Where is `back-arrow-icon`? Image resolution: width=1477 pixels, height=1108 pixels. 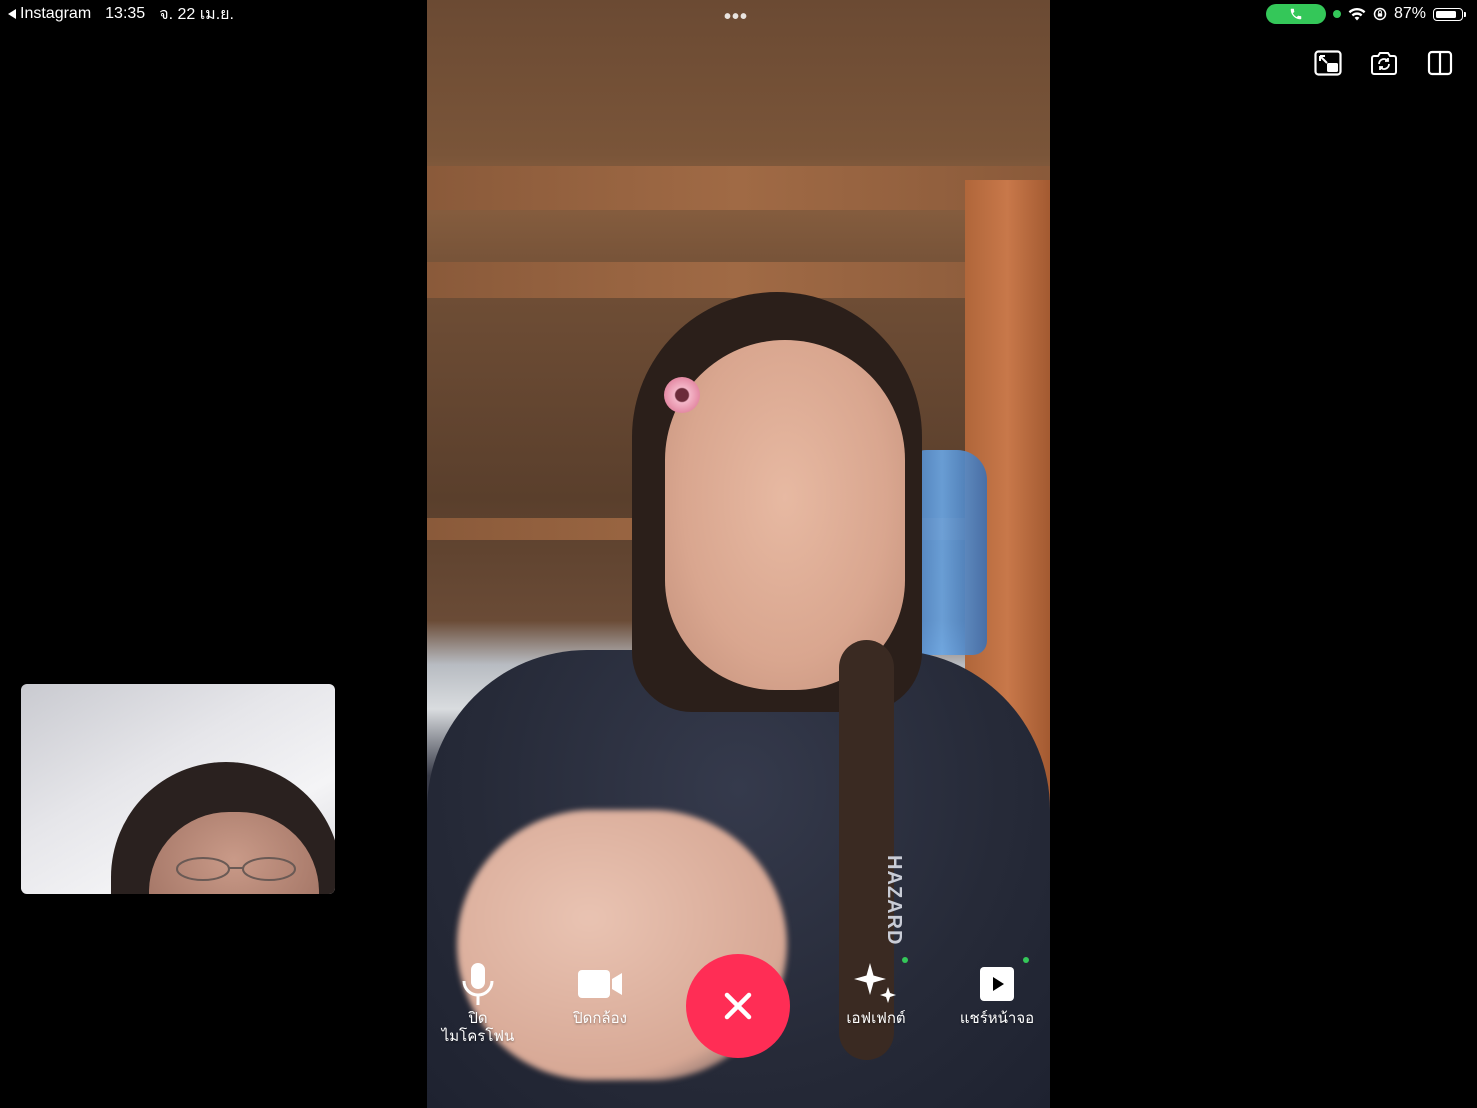
back-arrow-icon is located at coordinates (12, 14).